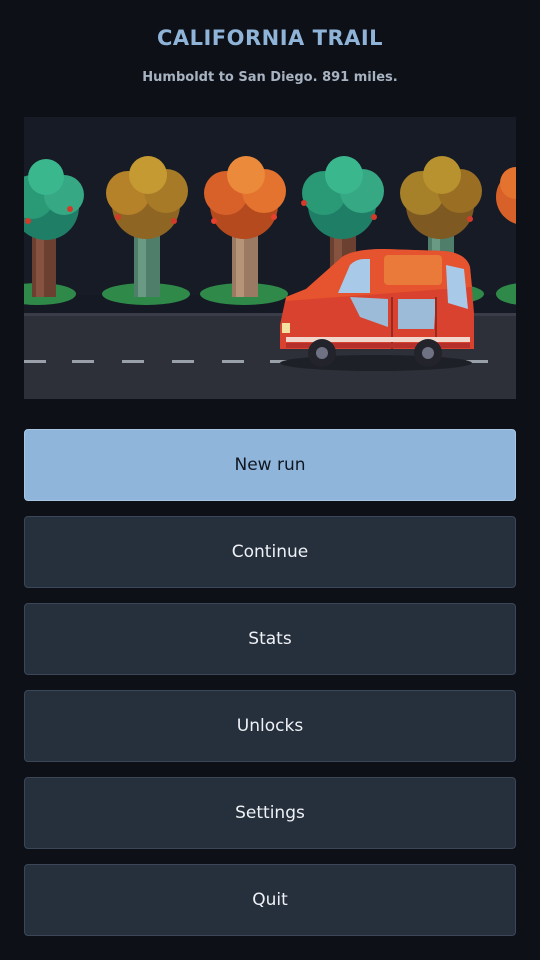  I want to click on new-run-button: New run, so click(270, 465).